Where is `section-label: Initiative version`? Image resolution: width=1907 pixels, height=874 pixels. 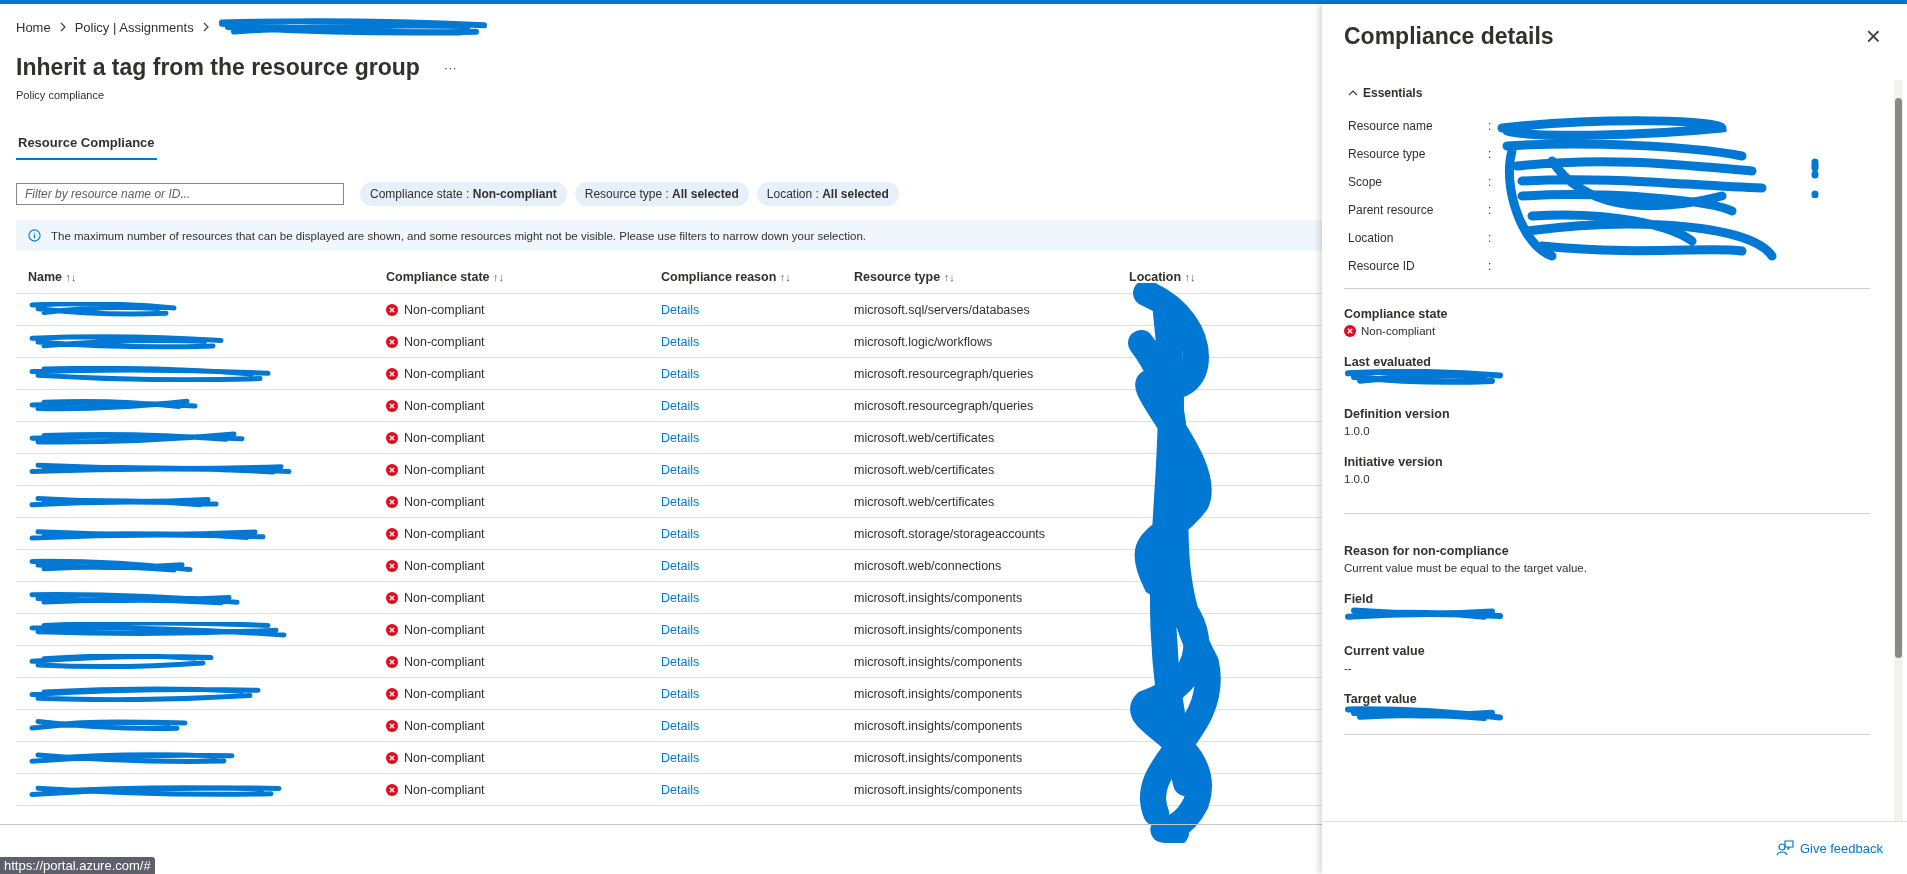
section-label: Initiative version is located at coordinates (1394, 462).